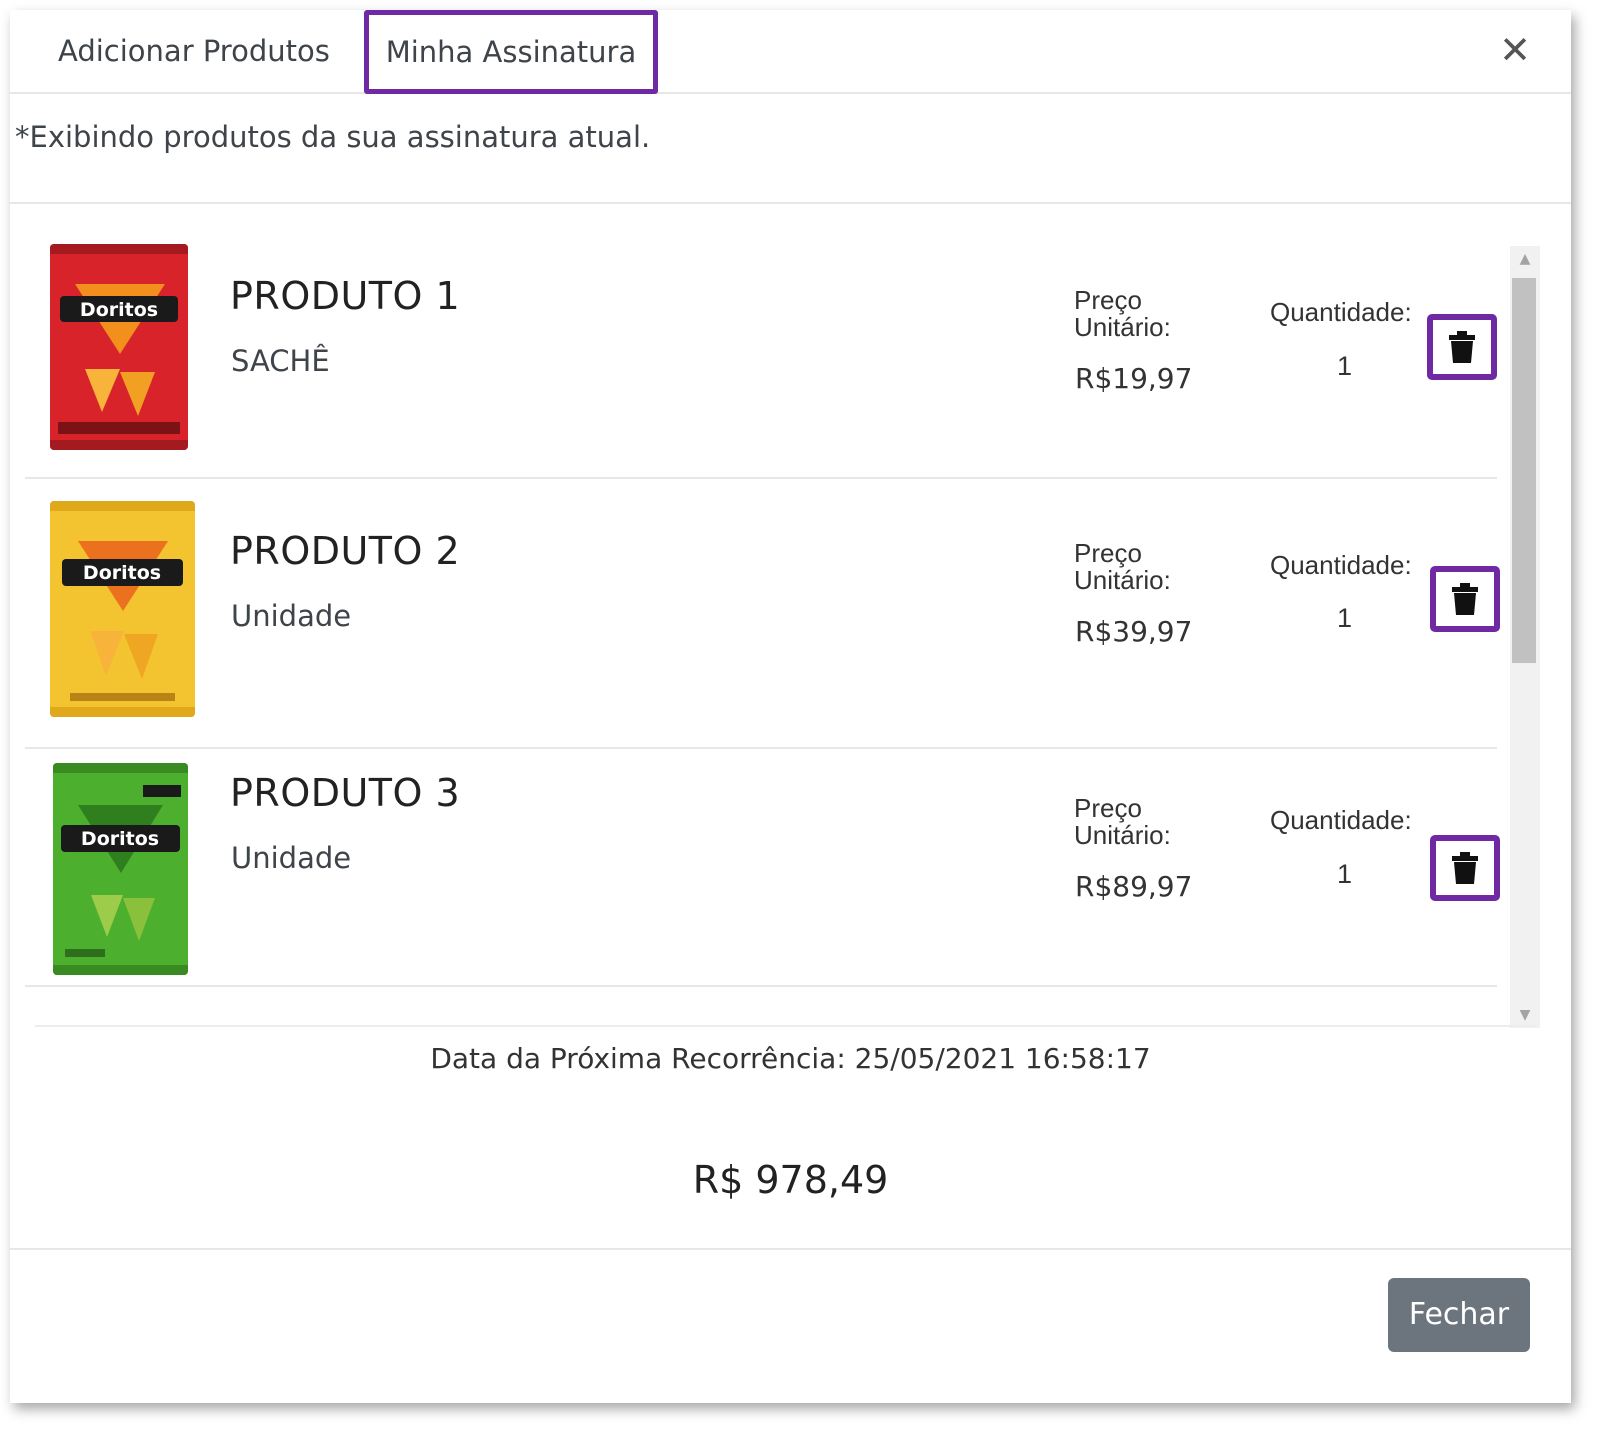 This screenshot has width=1600, height=1429. Describe the element at coordinates (1524, 470) in the screenshot. I see `scrollbar-thumb` at that location.